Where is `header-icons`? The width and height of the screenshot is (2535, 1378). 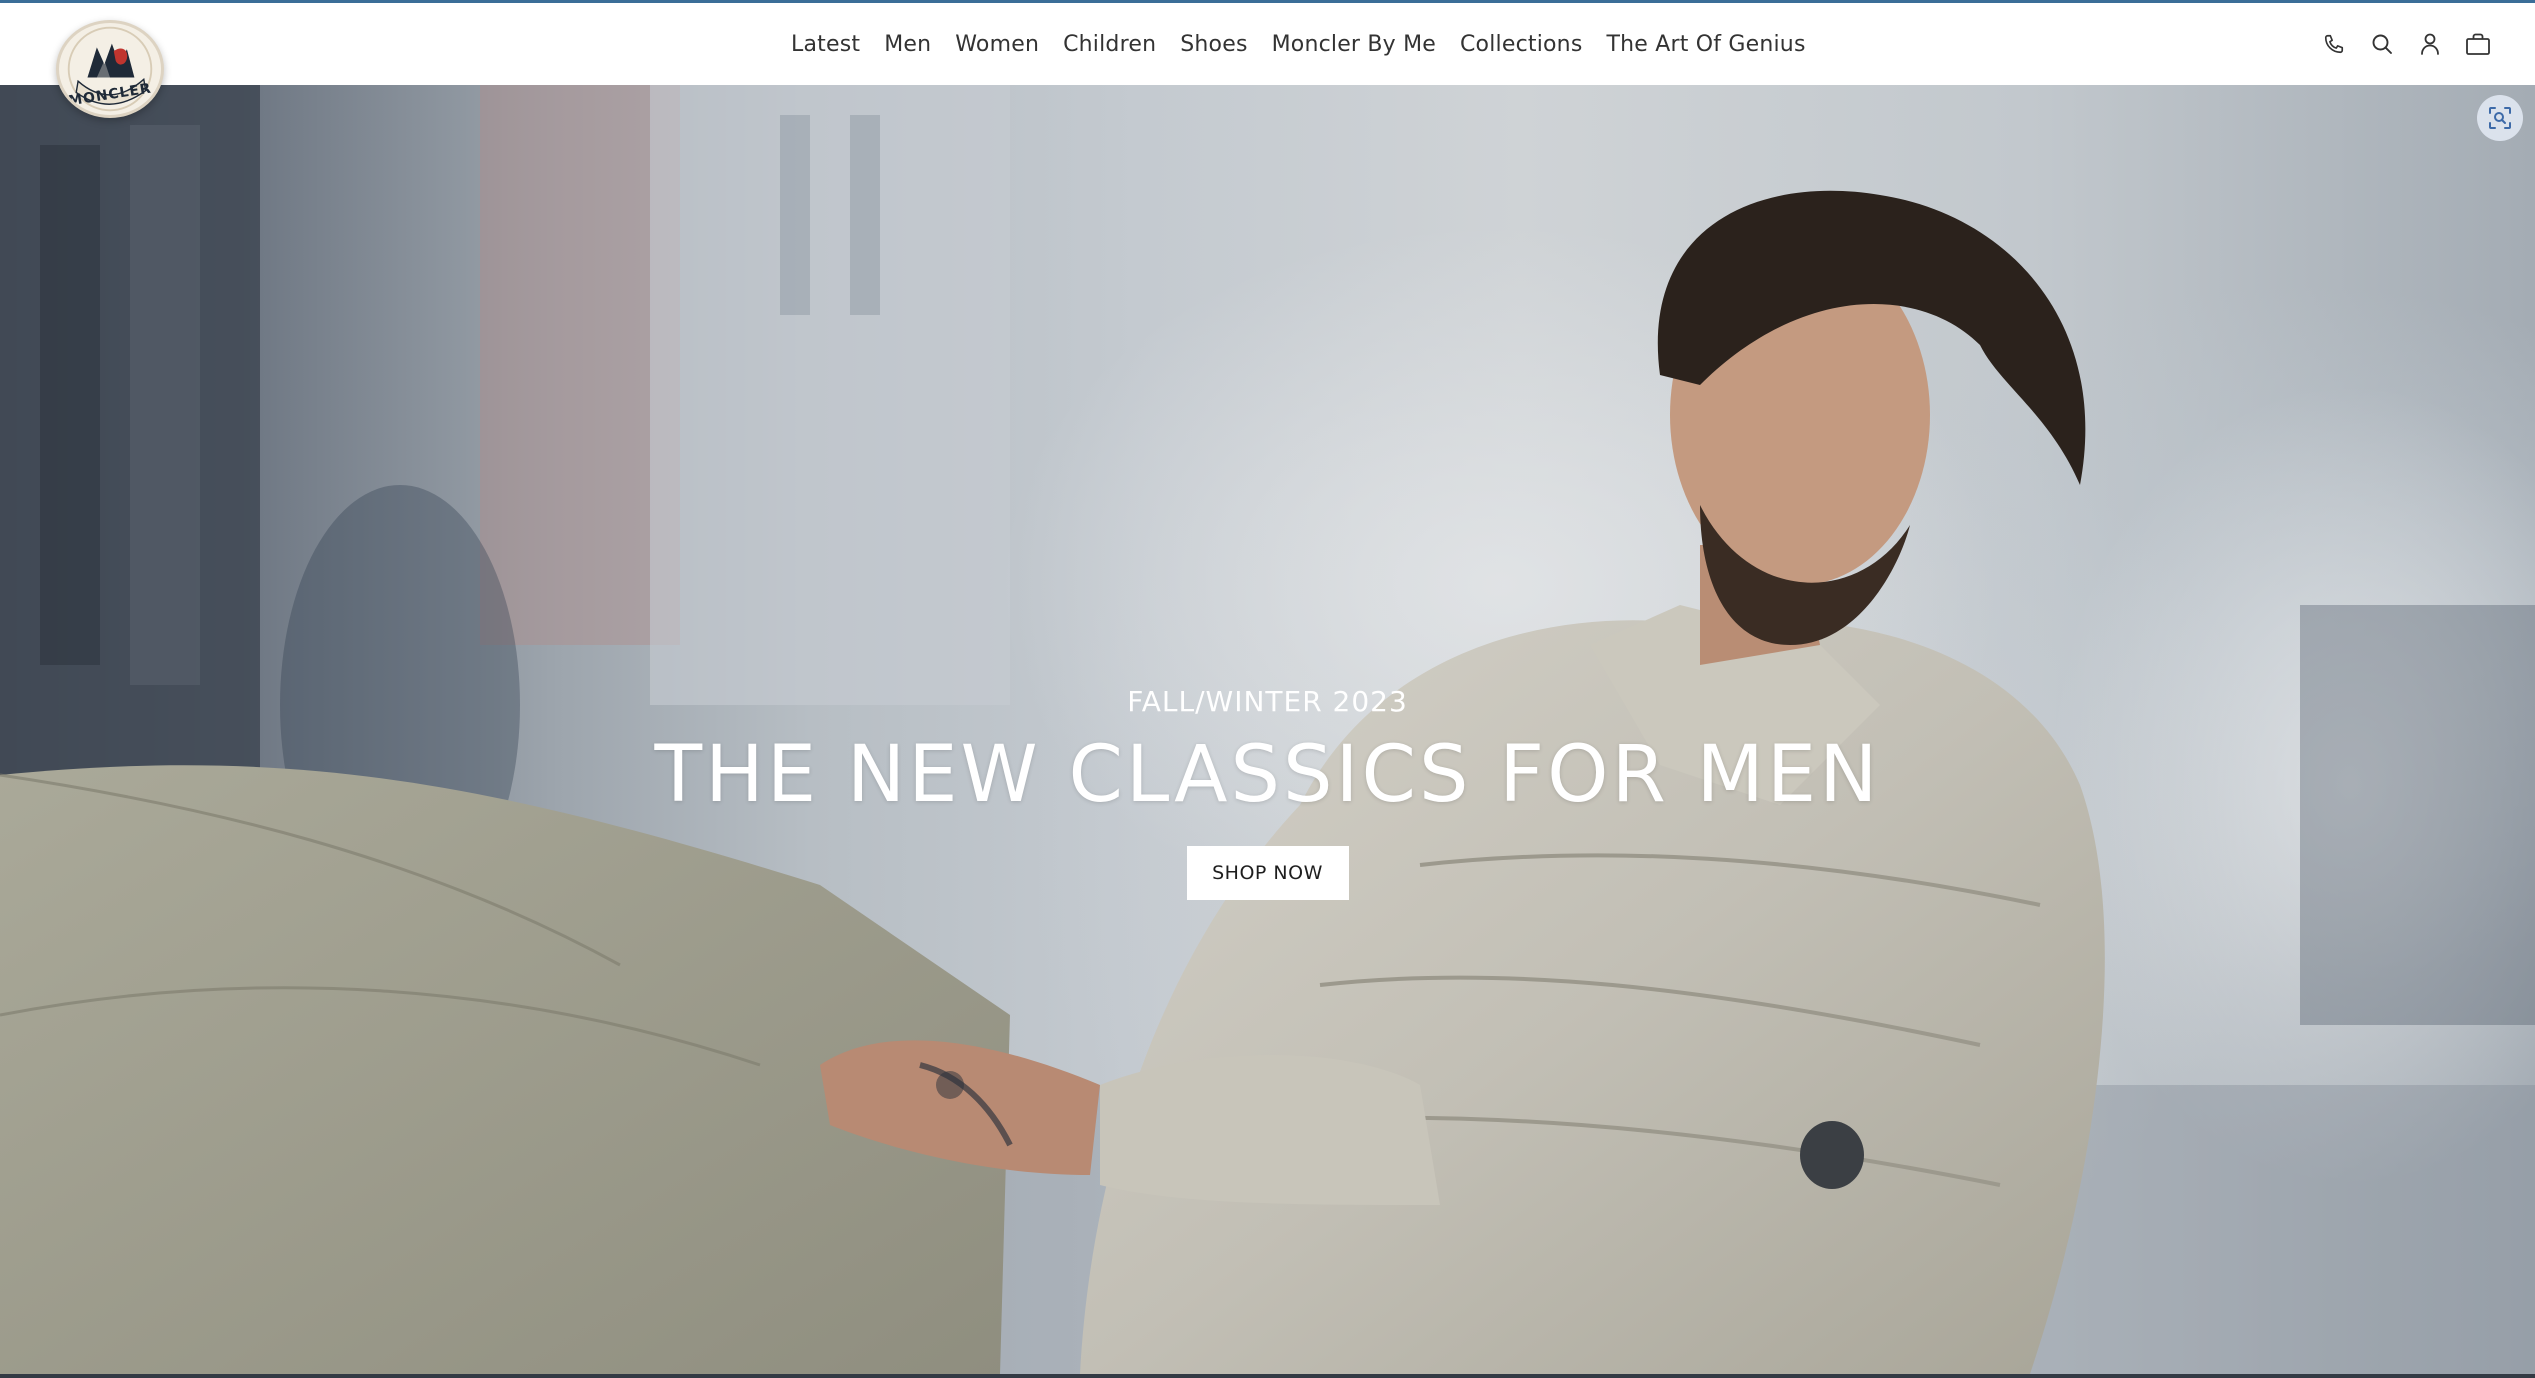 header-icons is located at coordinates (2406, 44).